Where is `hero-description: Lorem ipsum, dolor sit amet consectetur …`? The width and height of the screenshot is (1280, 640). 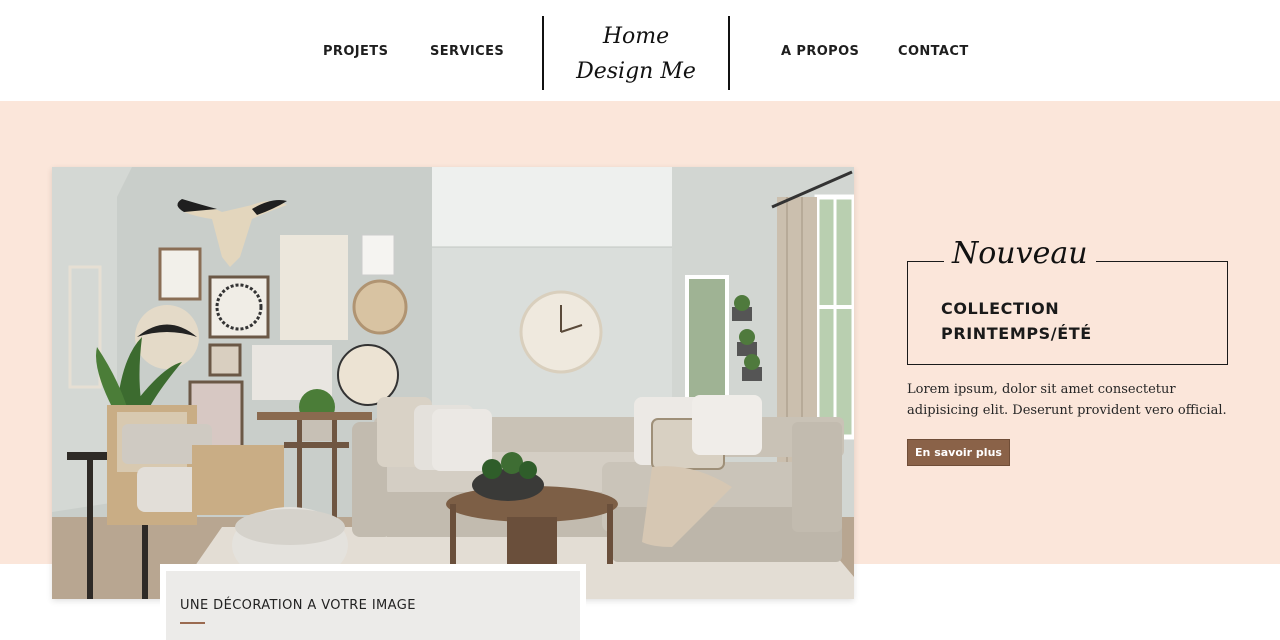
hero-description: Lorem ipsum, dolor sit amet consectetur … is located at coordinates (1067, 400).